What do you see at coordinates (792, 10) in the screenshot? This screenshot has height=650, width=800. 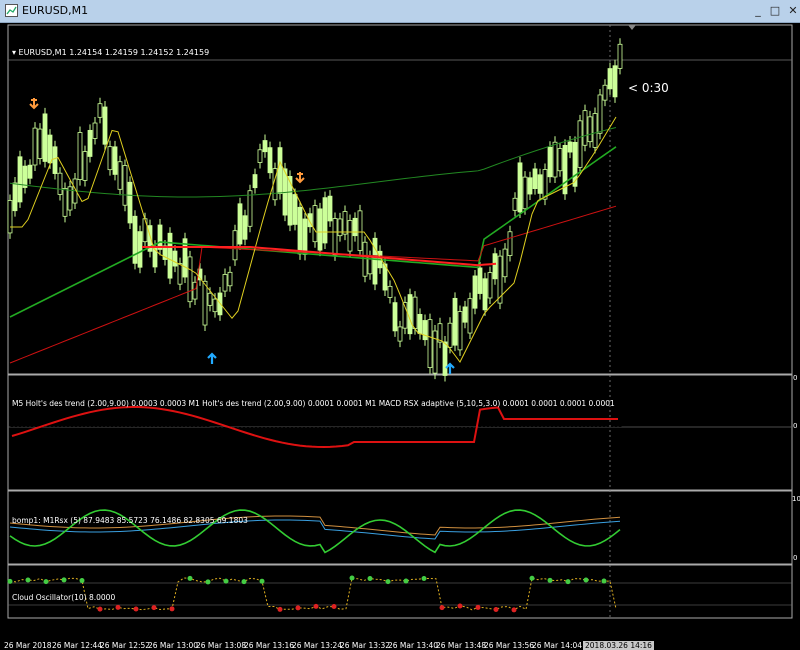 I see `close-button: ✕` at bounding box center [792, 10].